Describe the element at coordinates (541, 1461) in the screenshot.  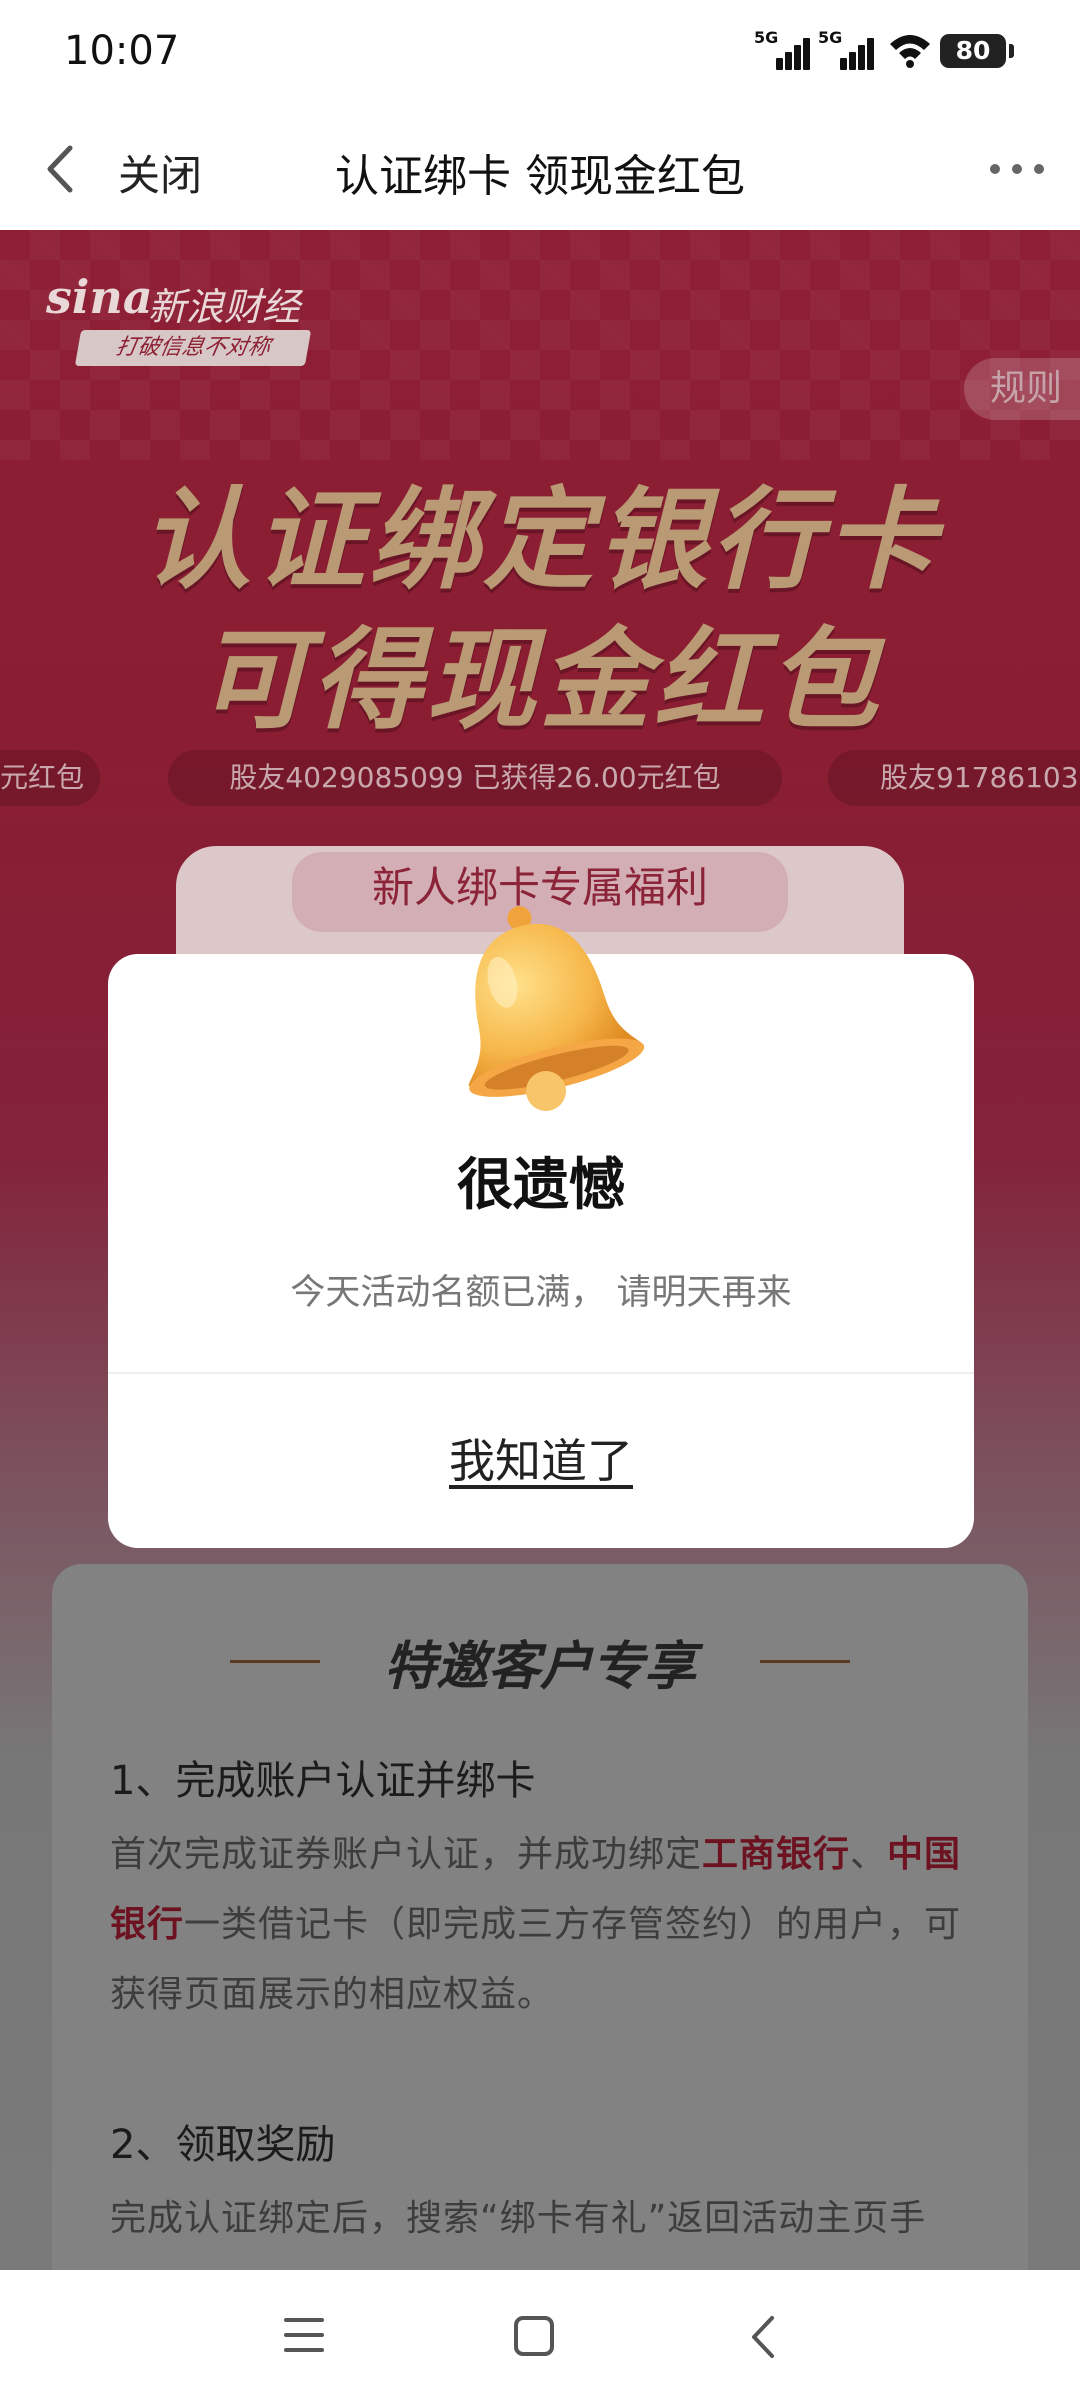
I see `acknowledge-button: 我知道了` at that location.